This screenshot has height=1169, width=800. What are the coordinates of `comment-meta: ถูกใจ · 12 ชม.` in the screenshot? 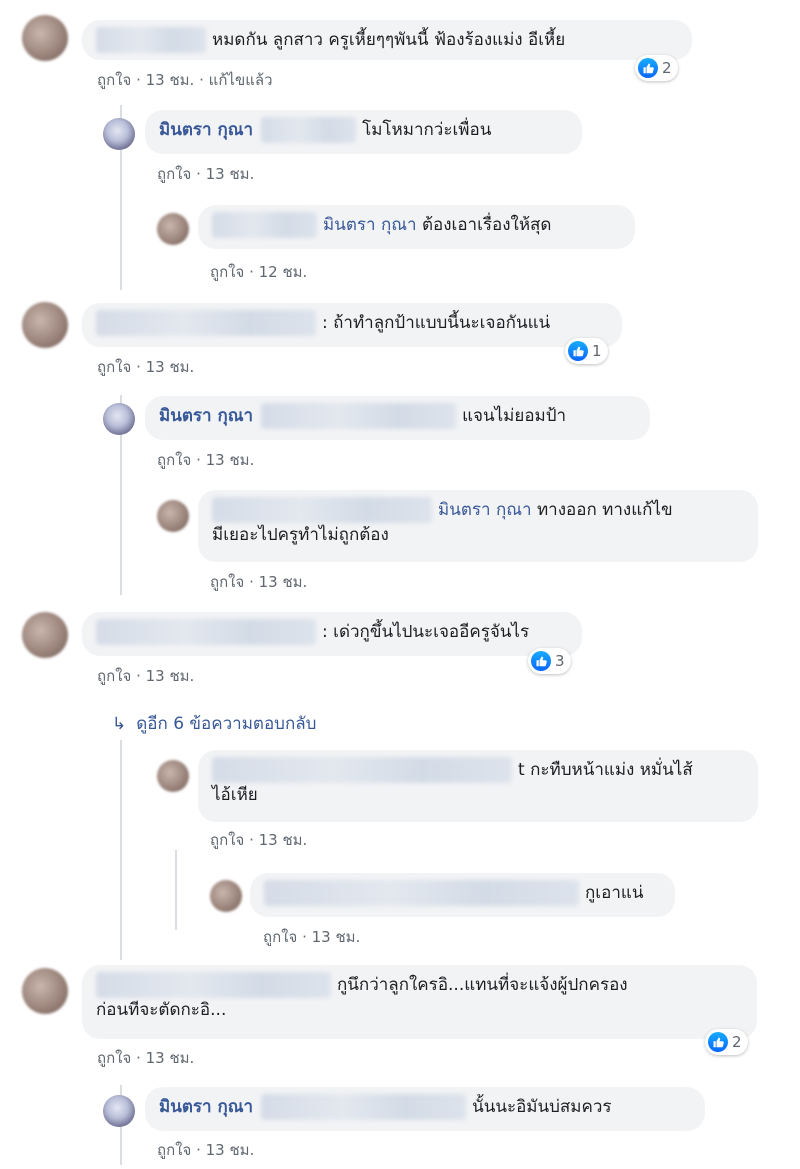 It's located at (259, 272).